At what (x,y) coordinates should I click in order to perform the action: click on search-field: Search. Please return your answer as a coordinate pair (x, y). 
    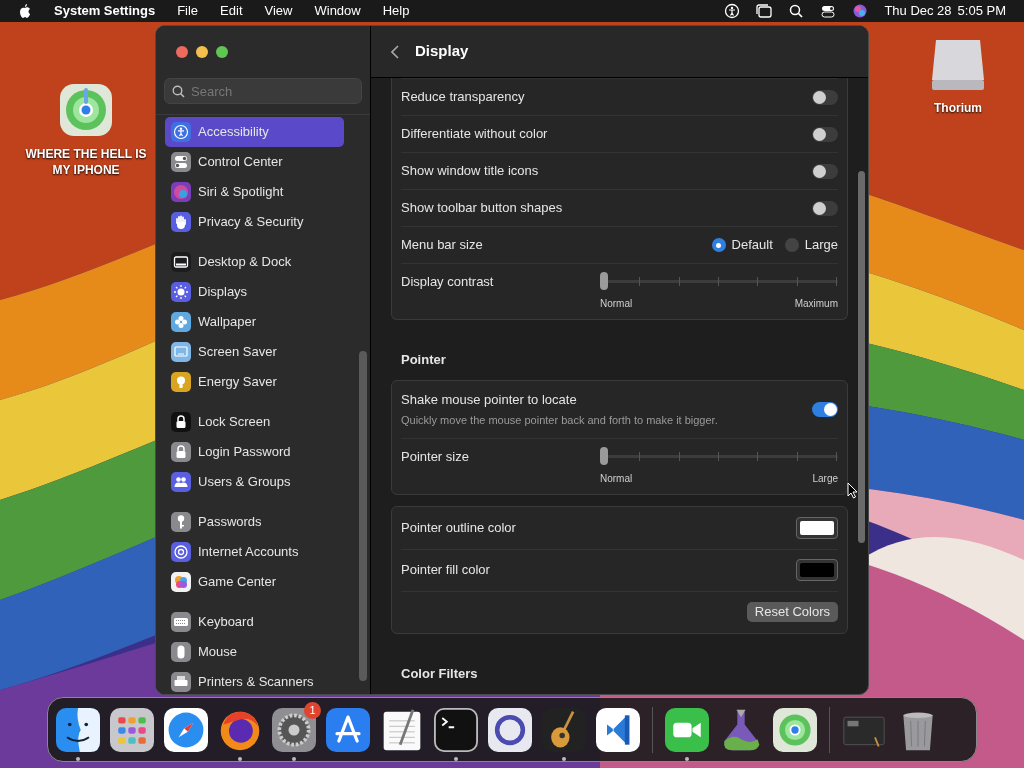
    Looking at the image, I should click on (263, 91).